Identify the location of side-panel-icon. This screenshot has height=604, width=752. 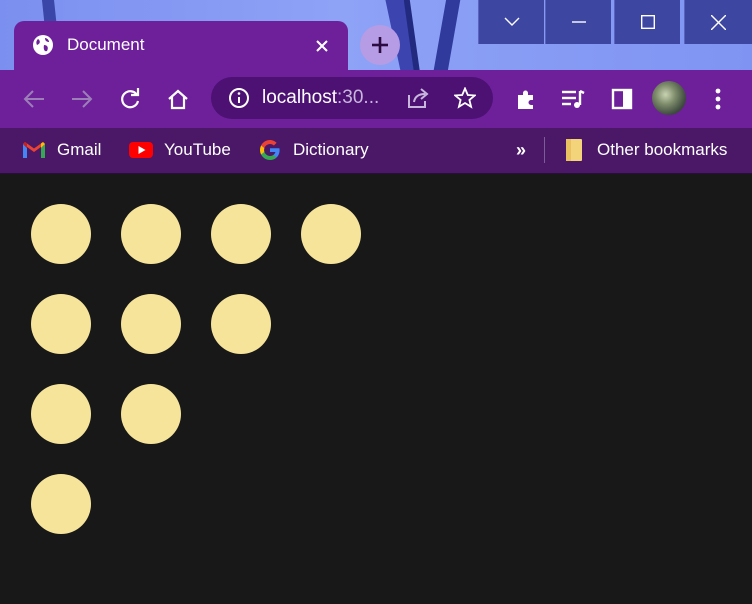
(622, 99).